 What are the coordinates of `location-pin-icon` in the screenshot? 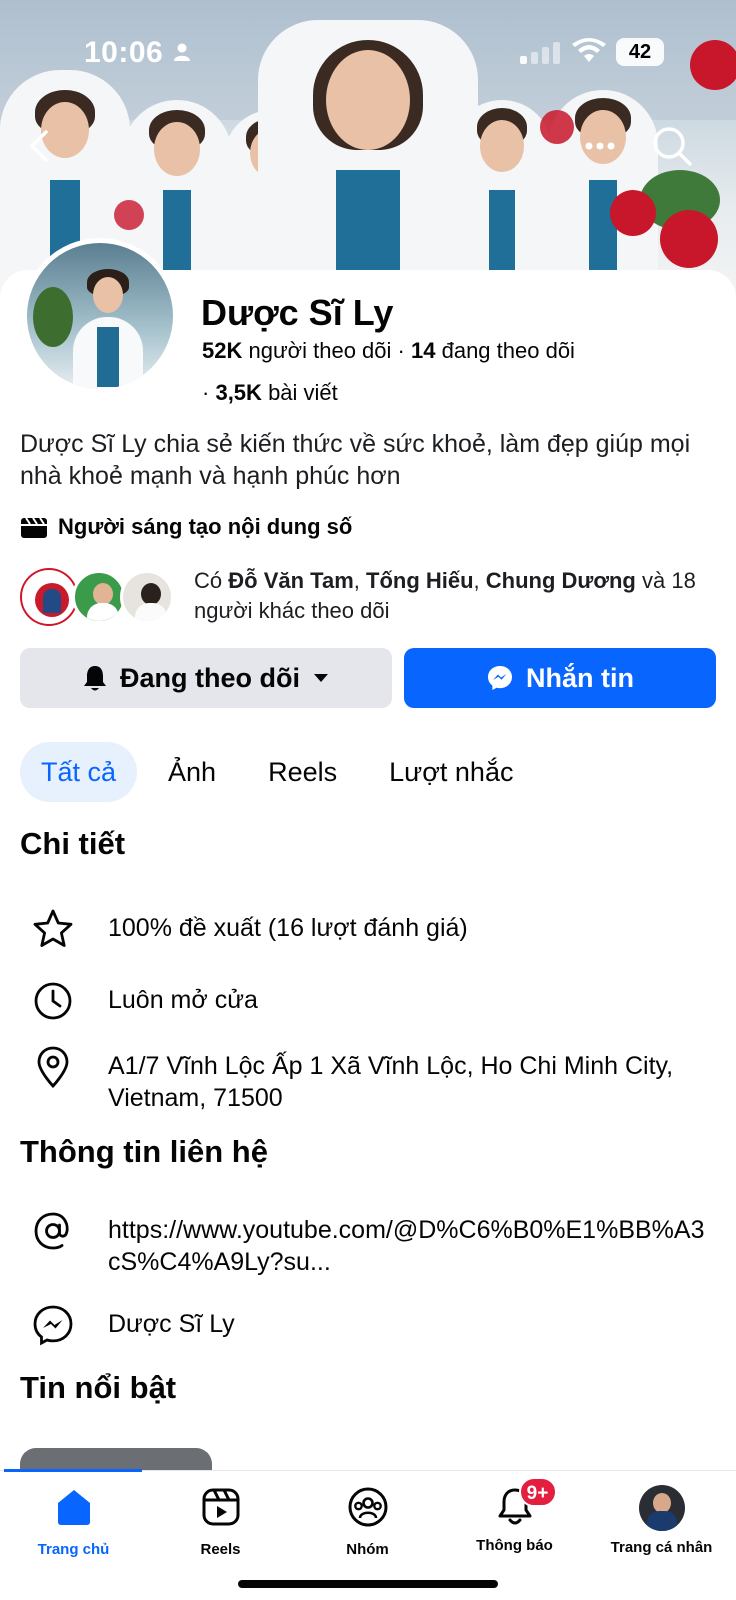 It's located at (53, 1067).